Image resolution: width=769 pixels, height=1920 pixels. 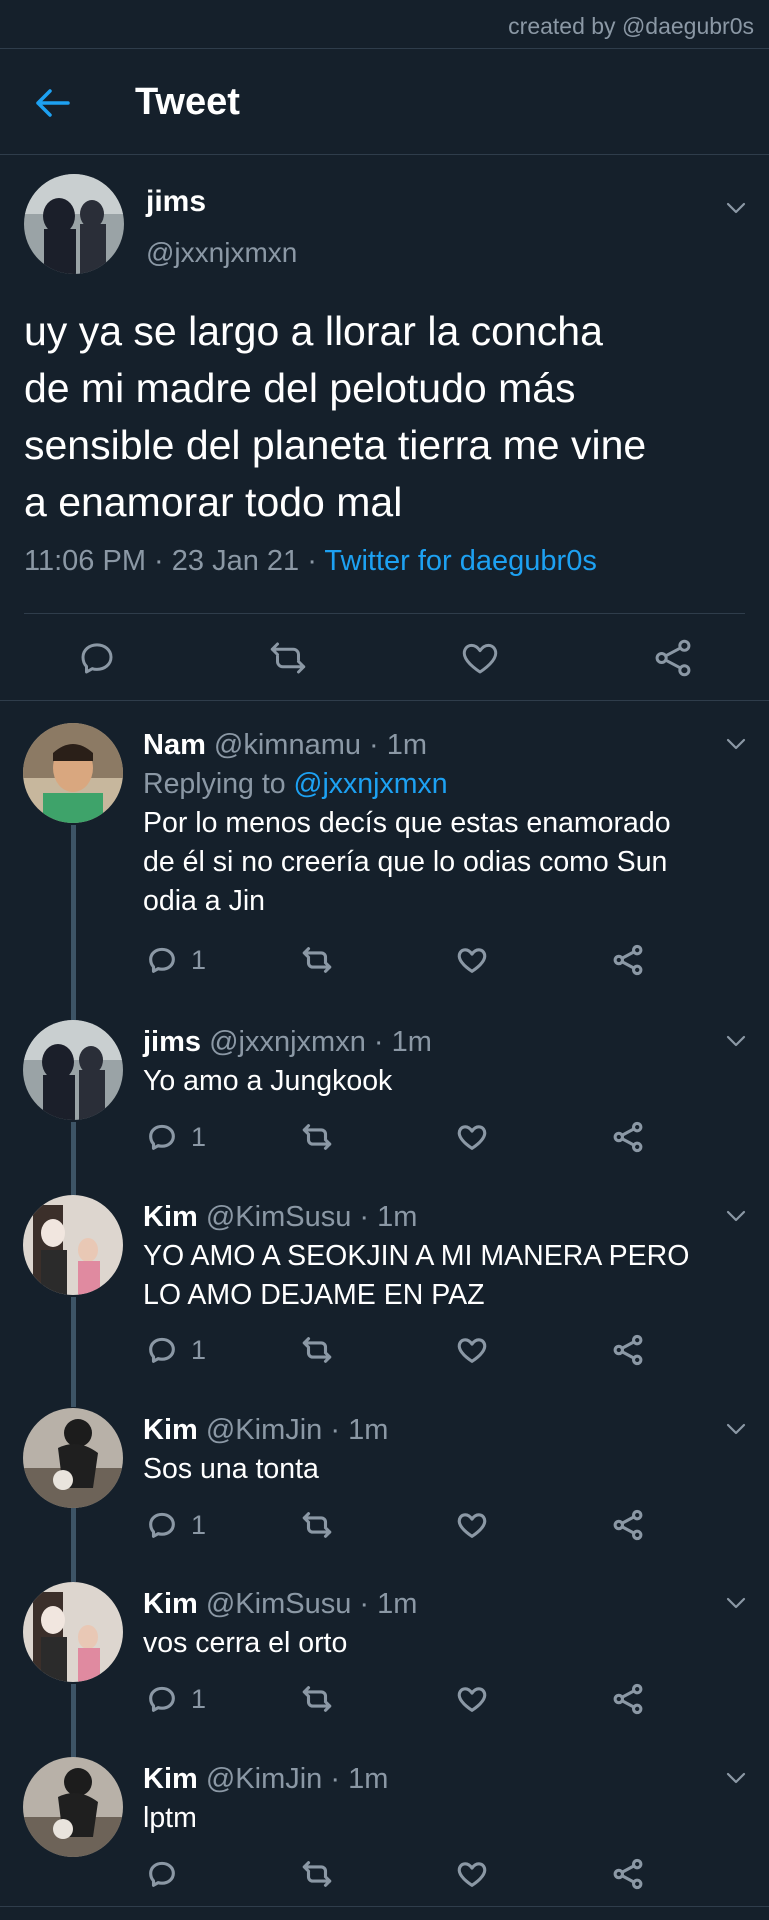 I want to click on reply-author-name: Nam, so click(x=174, y=745).